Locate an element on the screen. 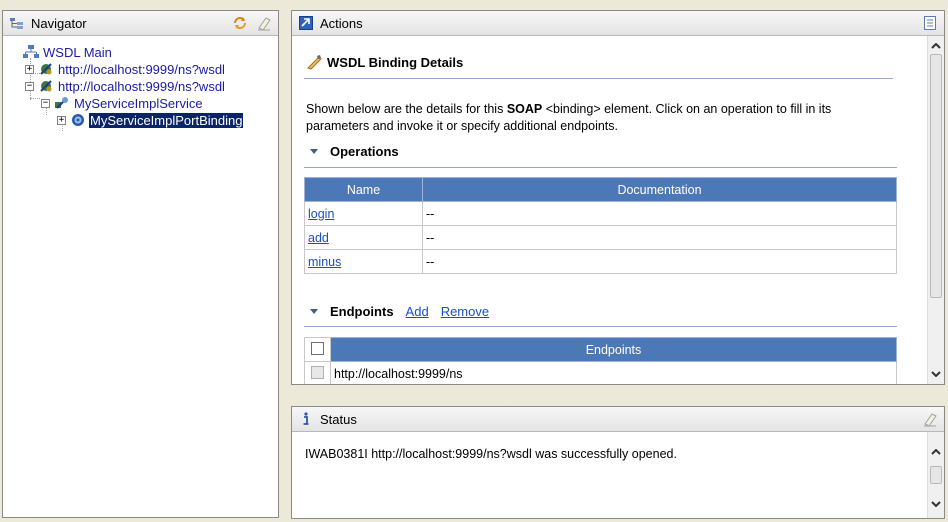 The width and height of the screenshot is (948, 522). table-row: minus -- is located at coordinates (600, 261).